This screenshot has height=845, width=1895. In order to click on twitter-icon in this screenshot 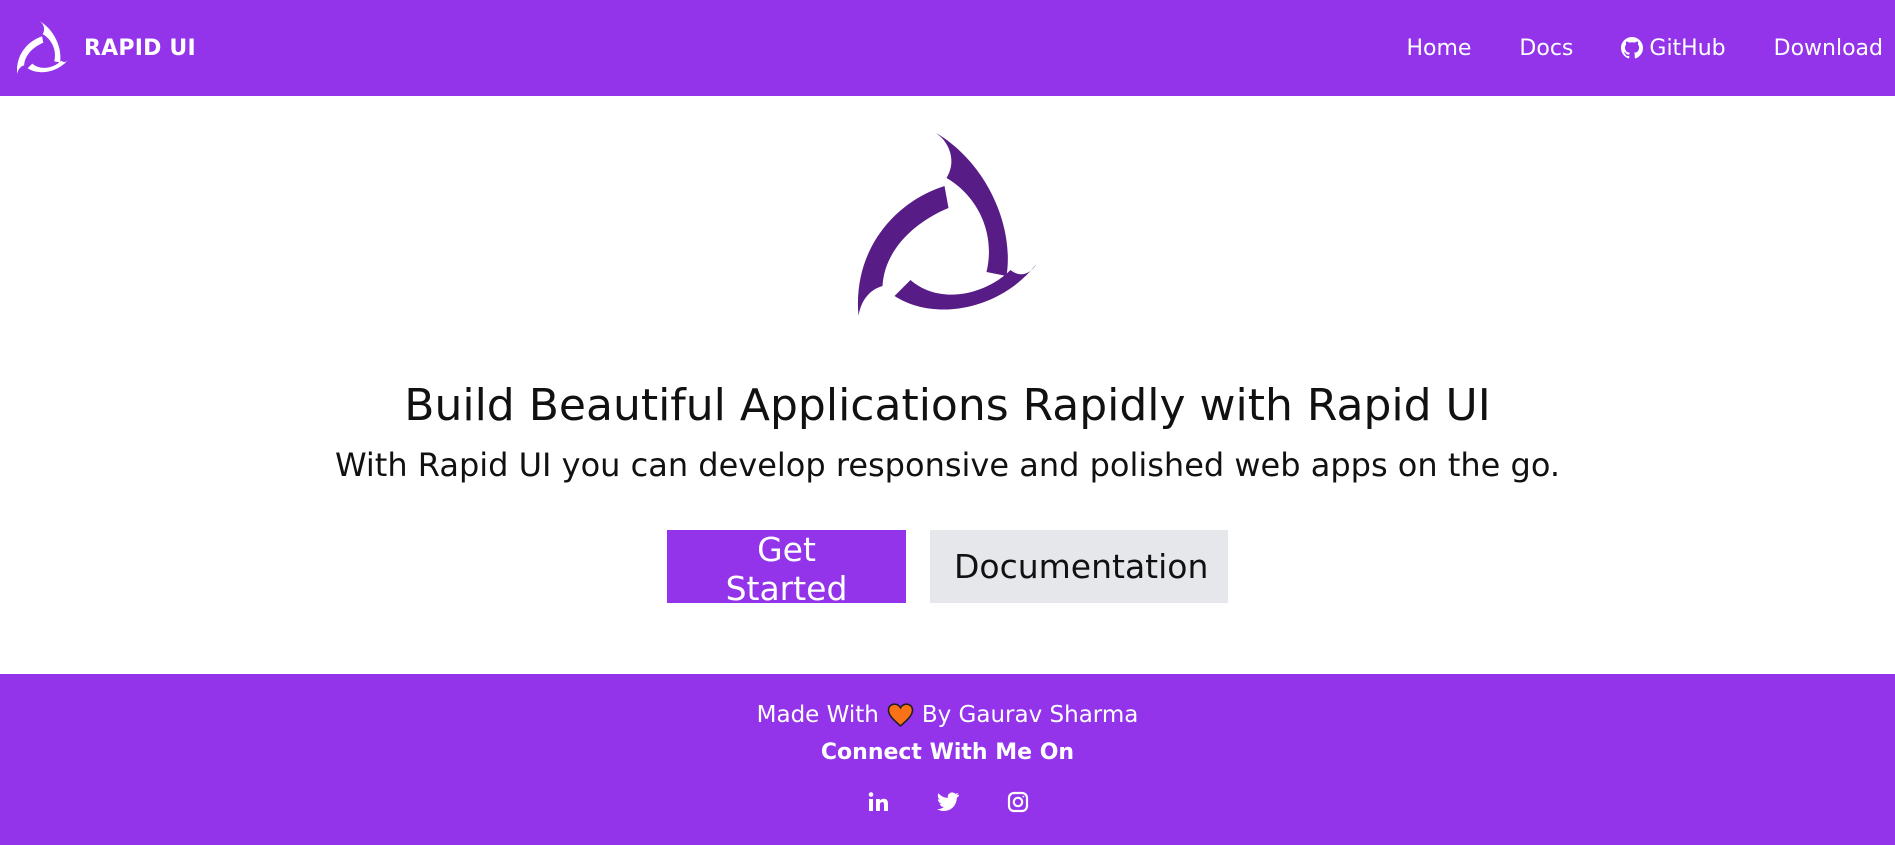, I will do `click(947, 801)`.